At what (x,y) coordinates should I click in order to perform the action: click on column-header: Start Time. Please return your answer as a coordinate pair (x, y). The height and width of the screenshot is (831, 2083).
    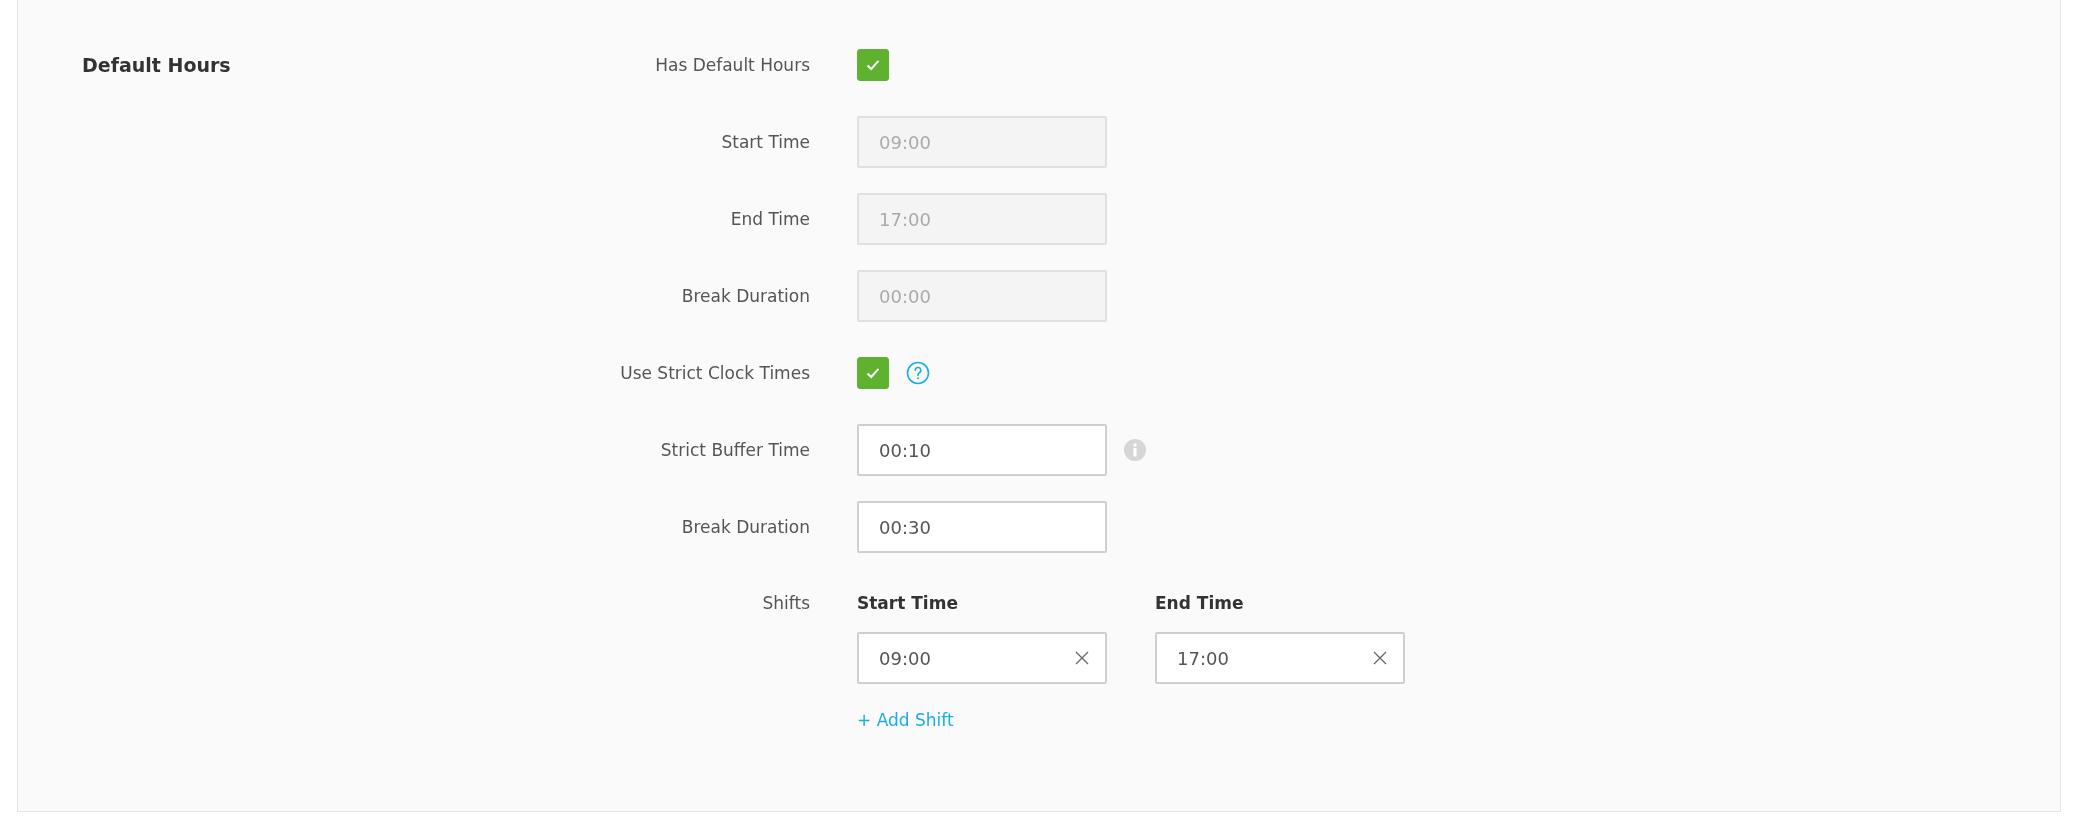
    Looking at the image, I should click on (908, 603).